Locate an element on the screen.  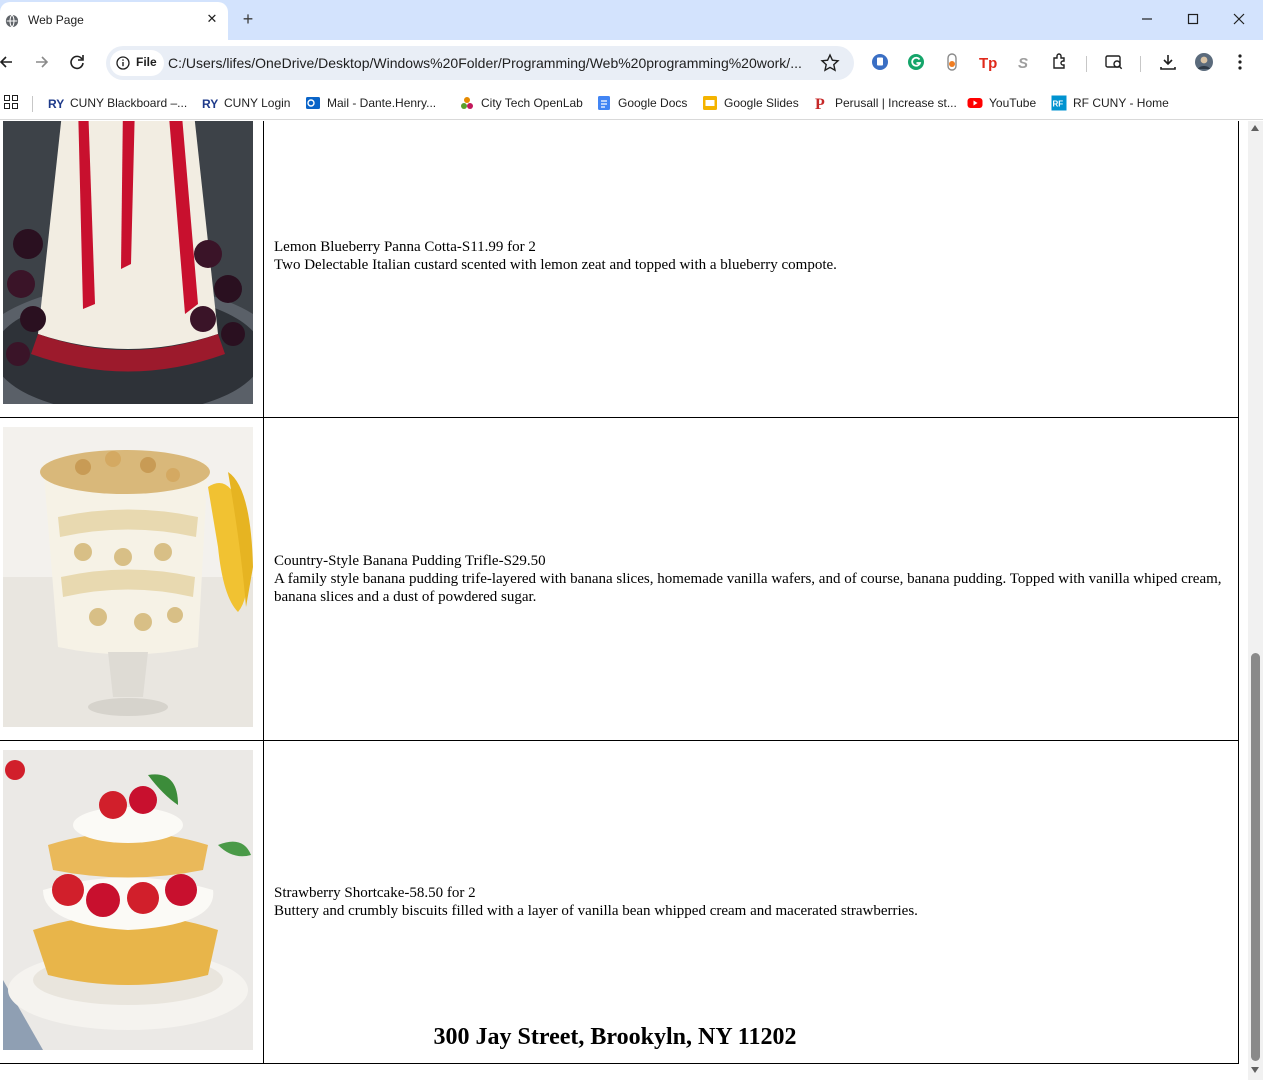
tp-icon: Tp is located at coordinates (988, 62).